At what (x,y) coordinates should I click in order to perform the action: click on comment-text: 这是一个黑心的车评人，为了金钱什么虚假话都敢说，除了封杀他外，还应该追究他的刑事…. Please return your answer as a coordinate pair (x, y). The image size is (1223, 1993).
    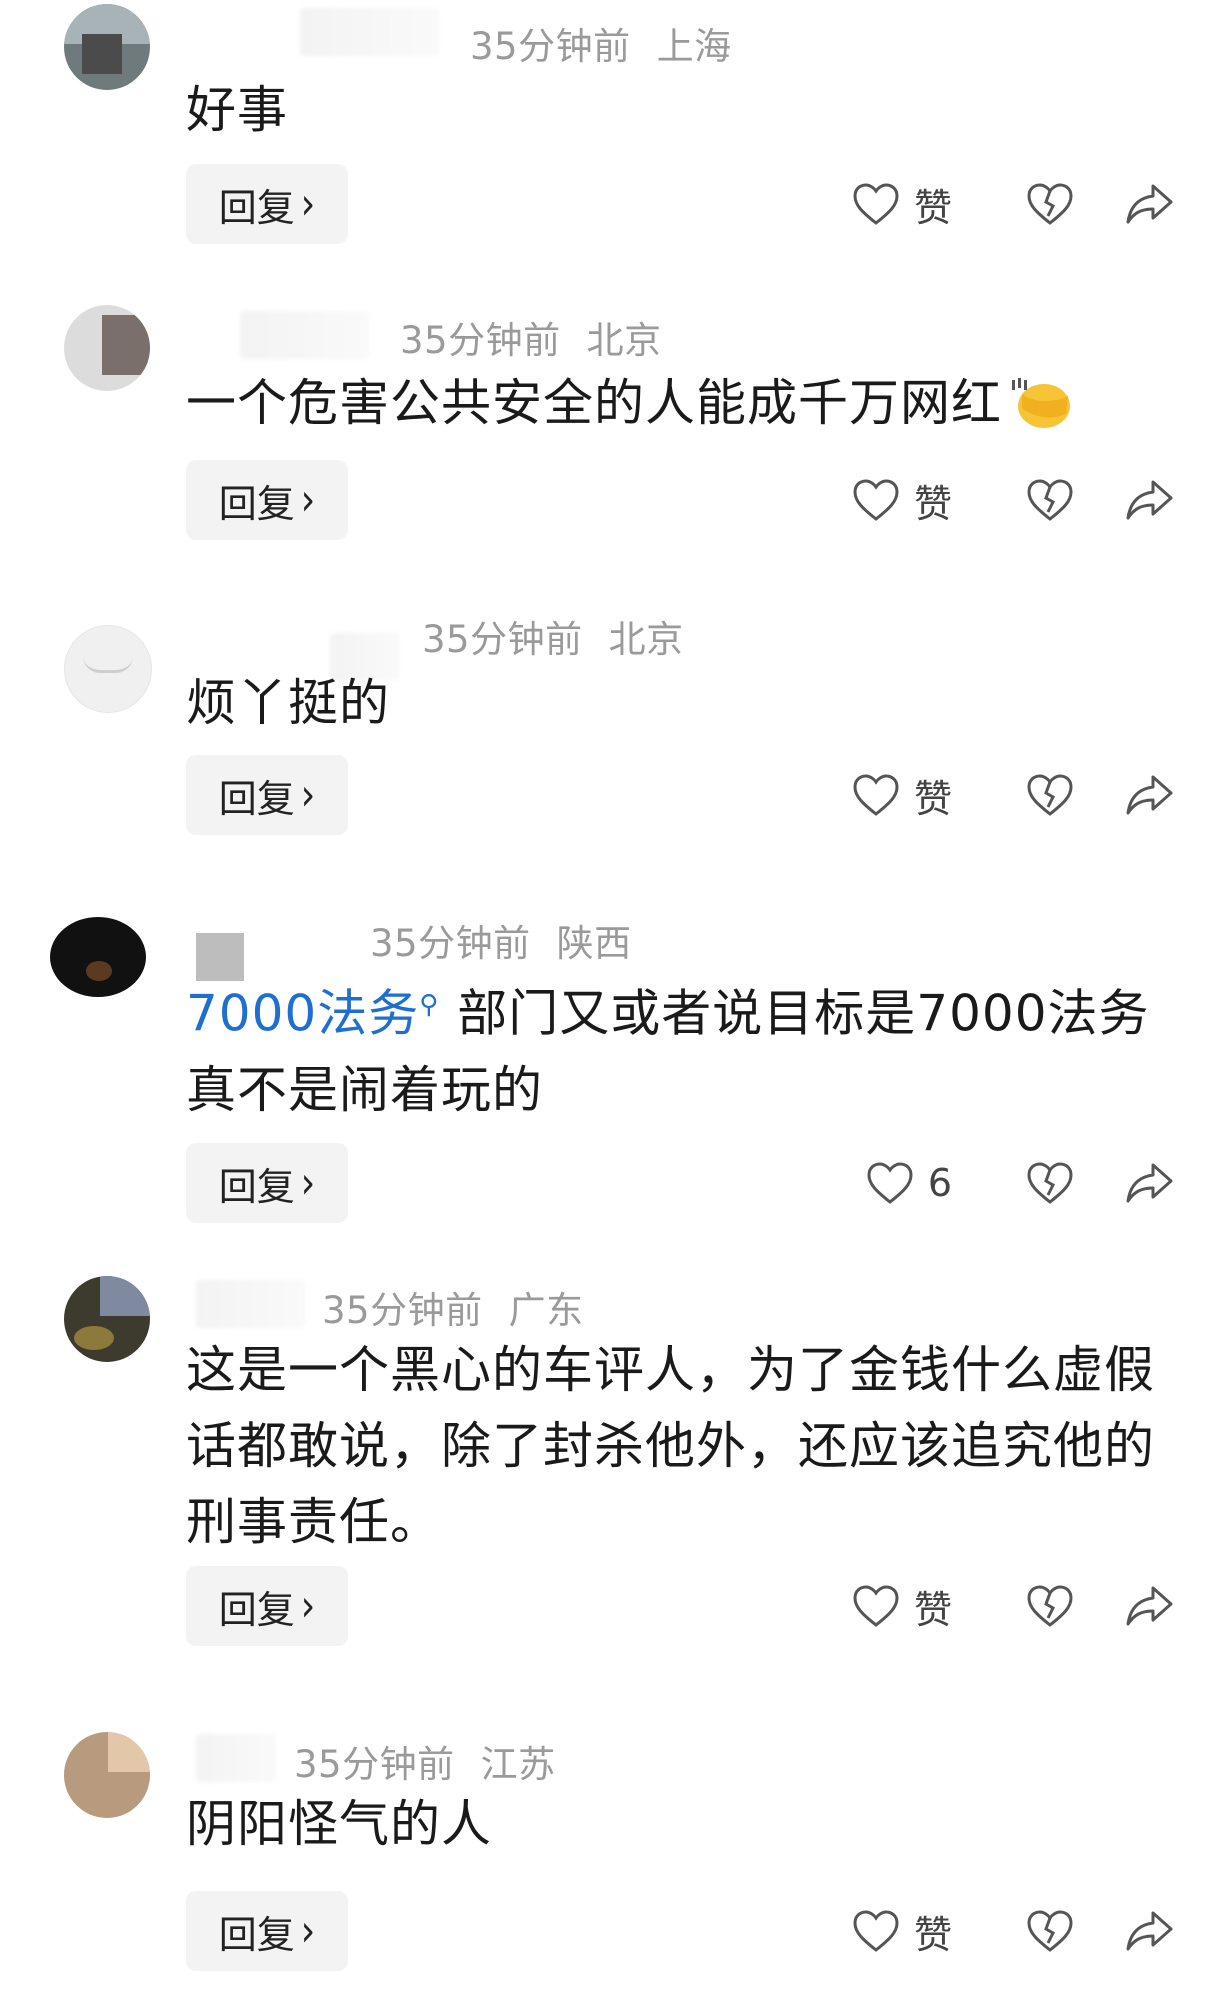
    Looking at the image, I should click on (676, 1446).